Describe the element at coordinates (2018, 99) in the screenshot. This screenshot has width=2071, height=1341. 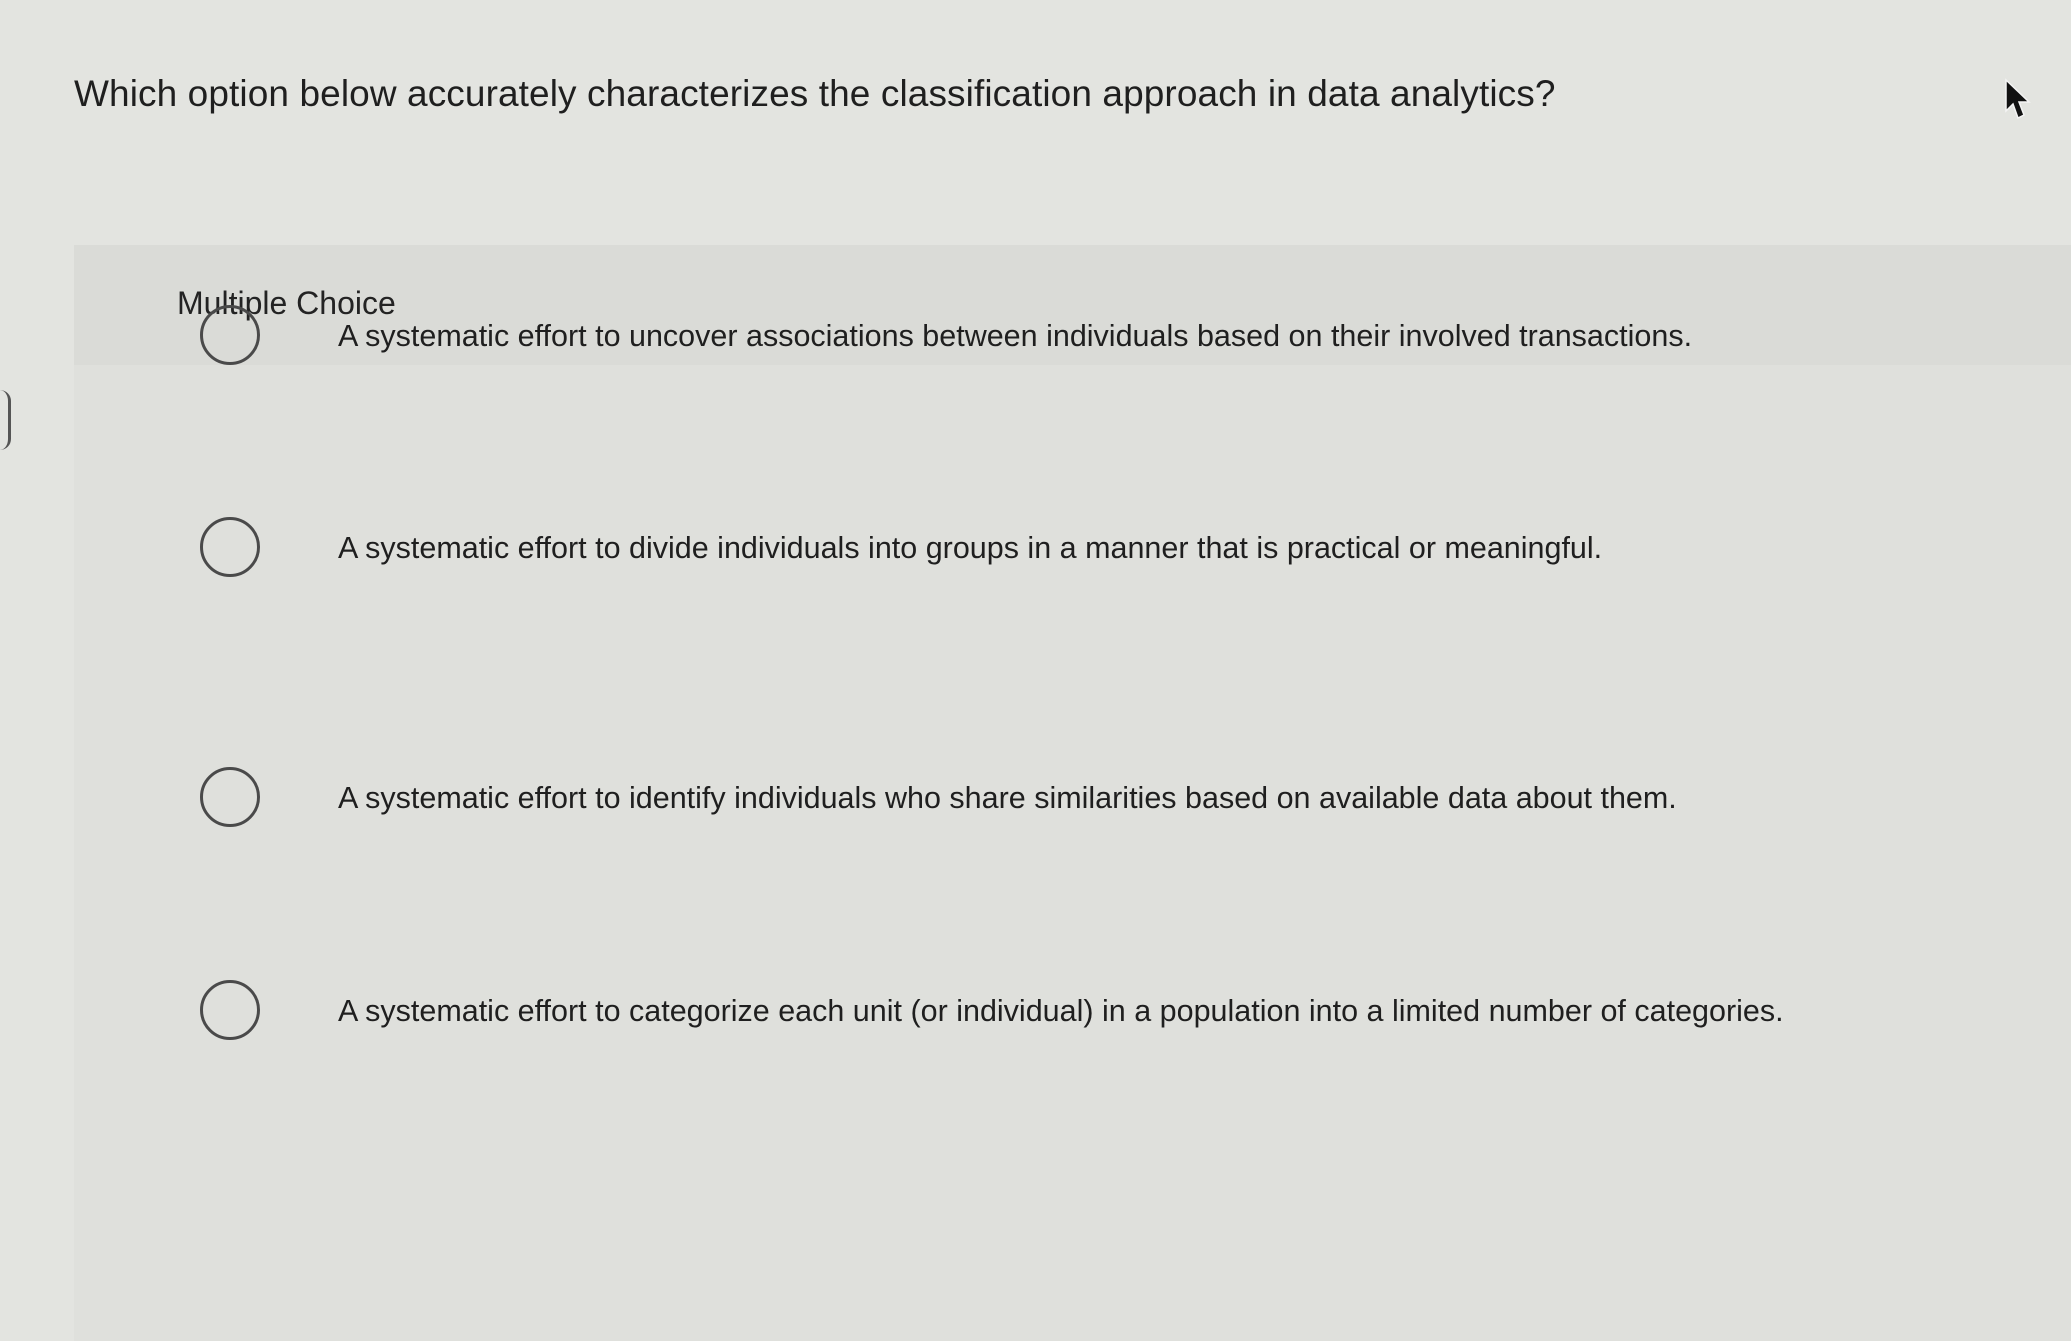
I see `mouse-pointer-icon` at that location.